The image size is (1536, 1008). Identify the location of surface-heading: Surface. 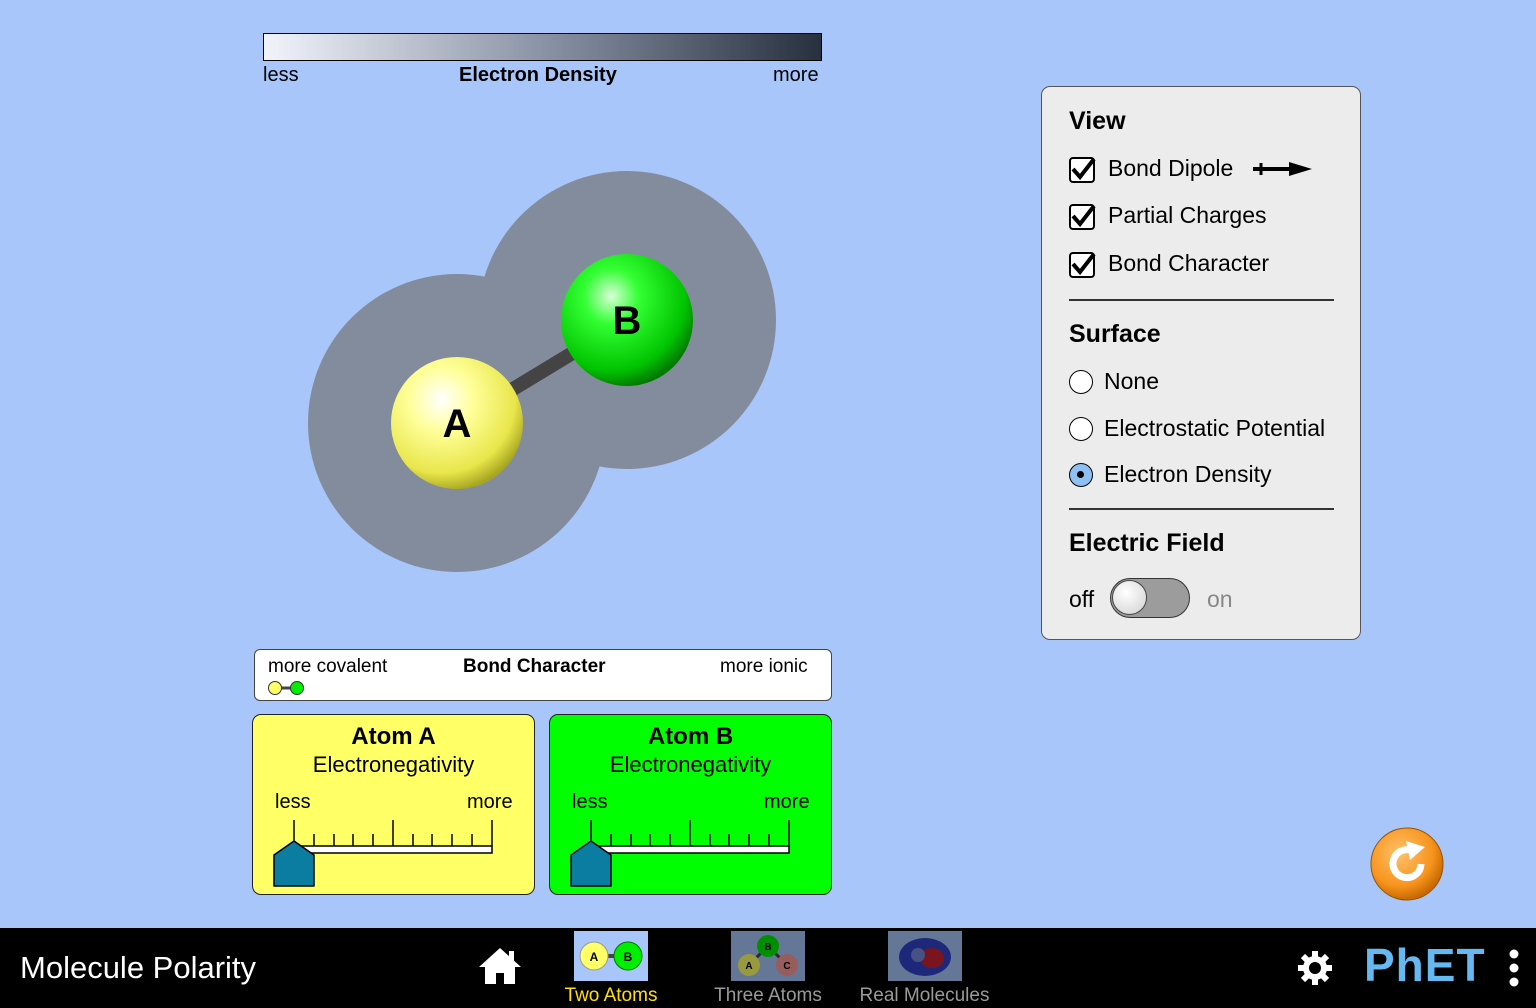
(1115, 334).